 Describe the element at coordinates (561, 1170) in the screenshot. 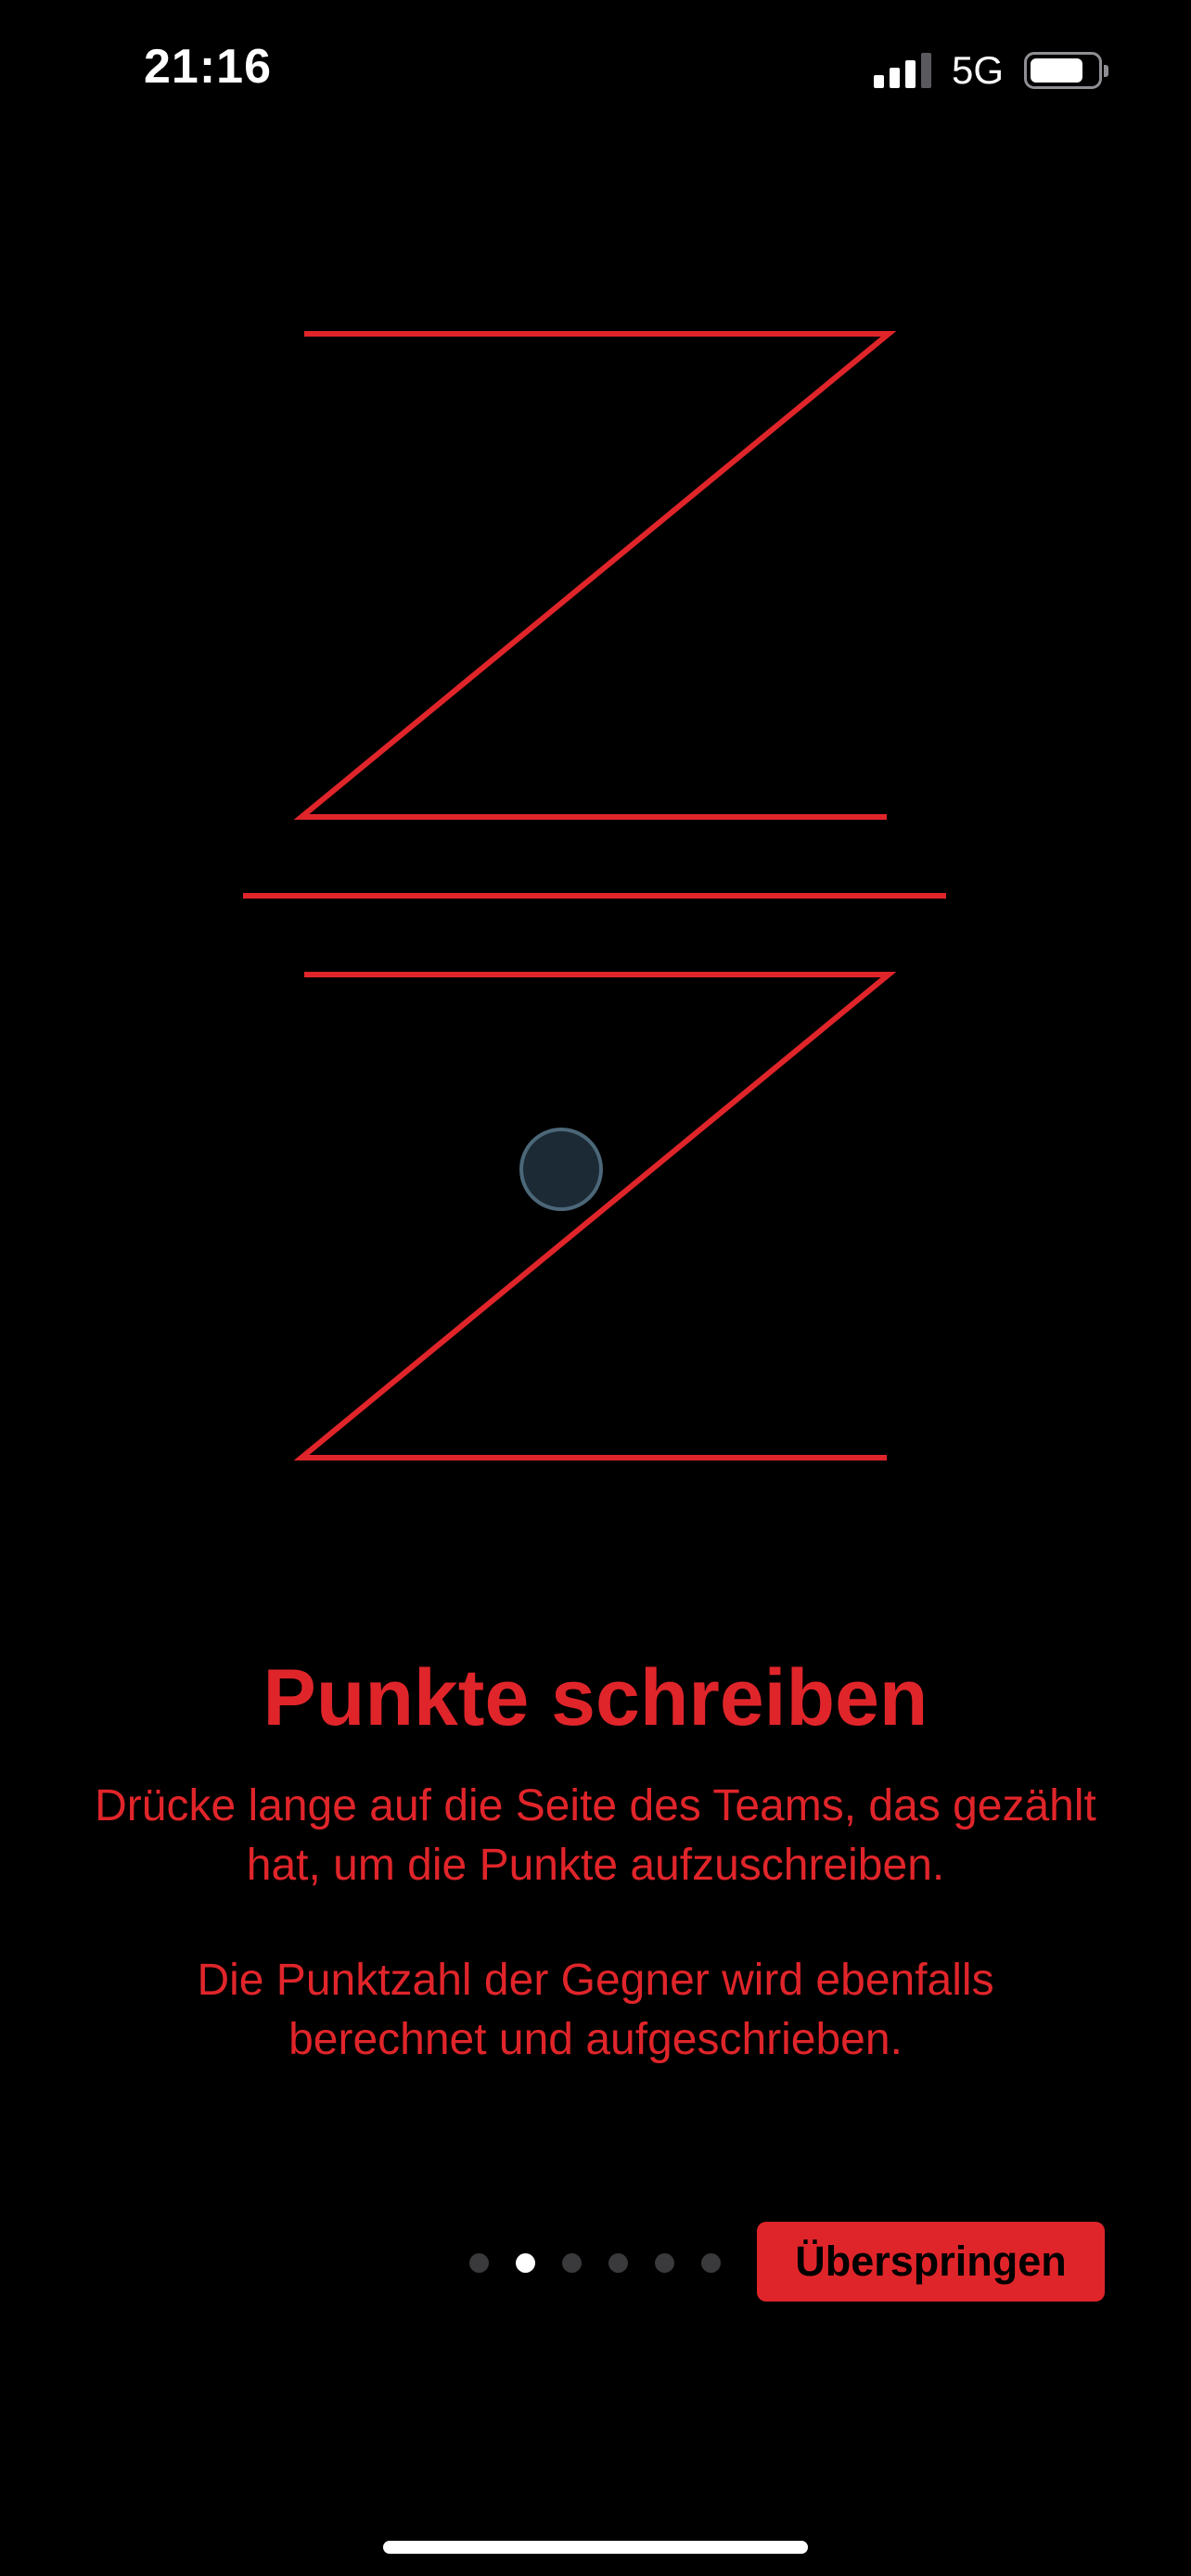

I see `touch-indicator-icon` at that location.